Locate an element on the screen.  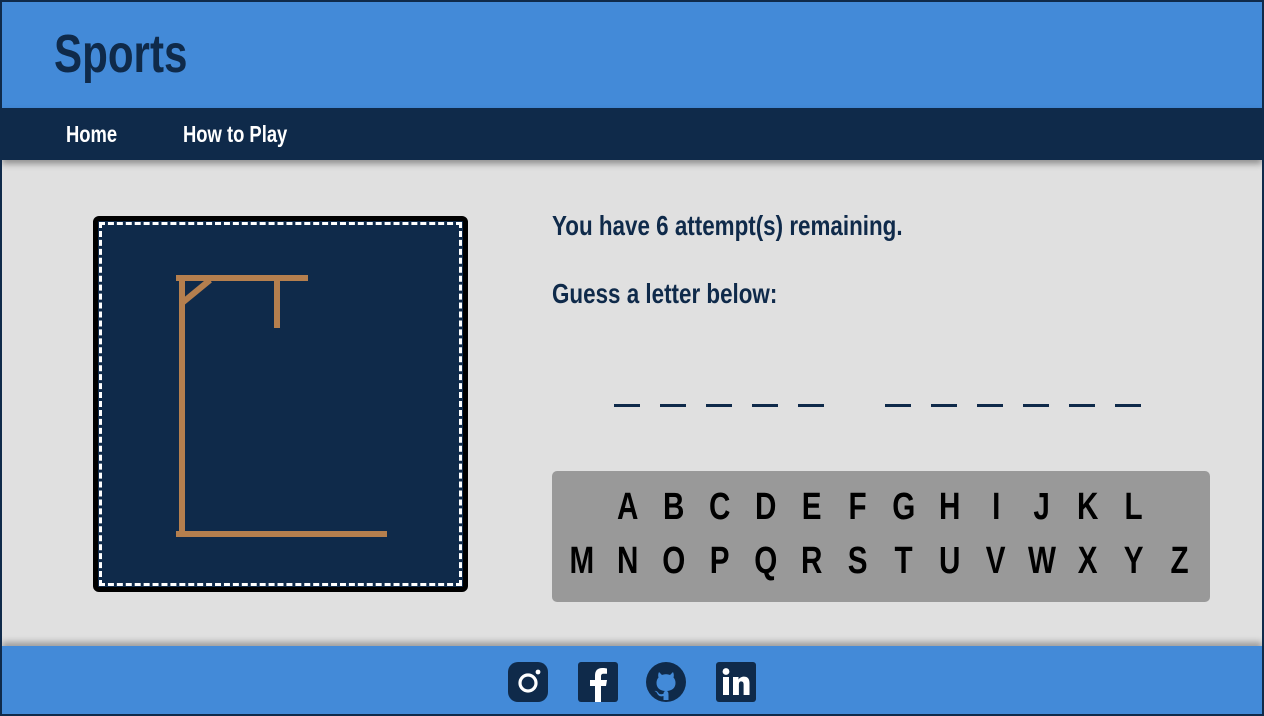
guess-prompt: Guess a letter below: is located at coordinates (665, 293).